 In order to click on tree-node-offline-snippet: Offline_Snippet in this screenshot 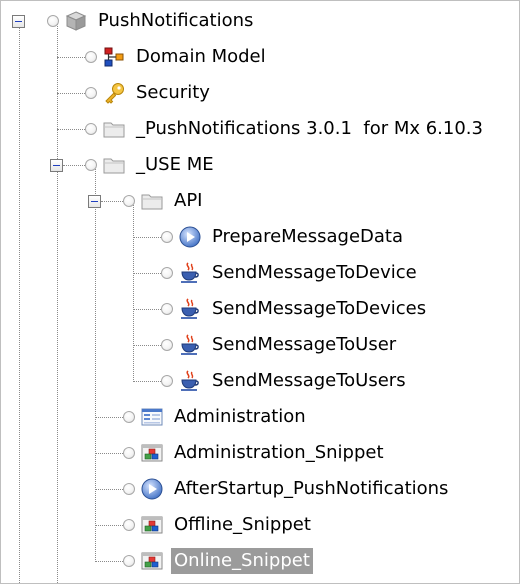, I will do `click(218, 525)`.